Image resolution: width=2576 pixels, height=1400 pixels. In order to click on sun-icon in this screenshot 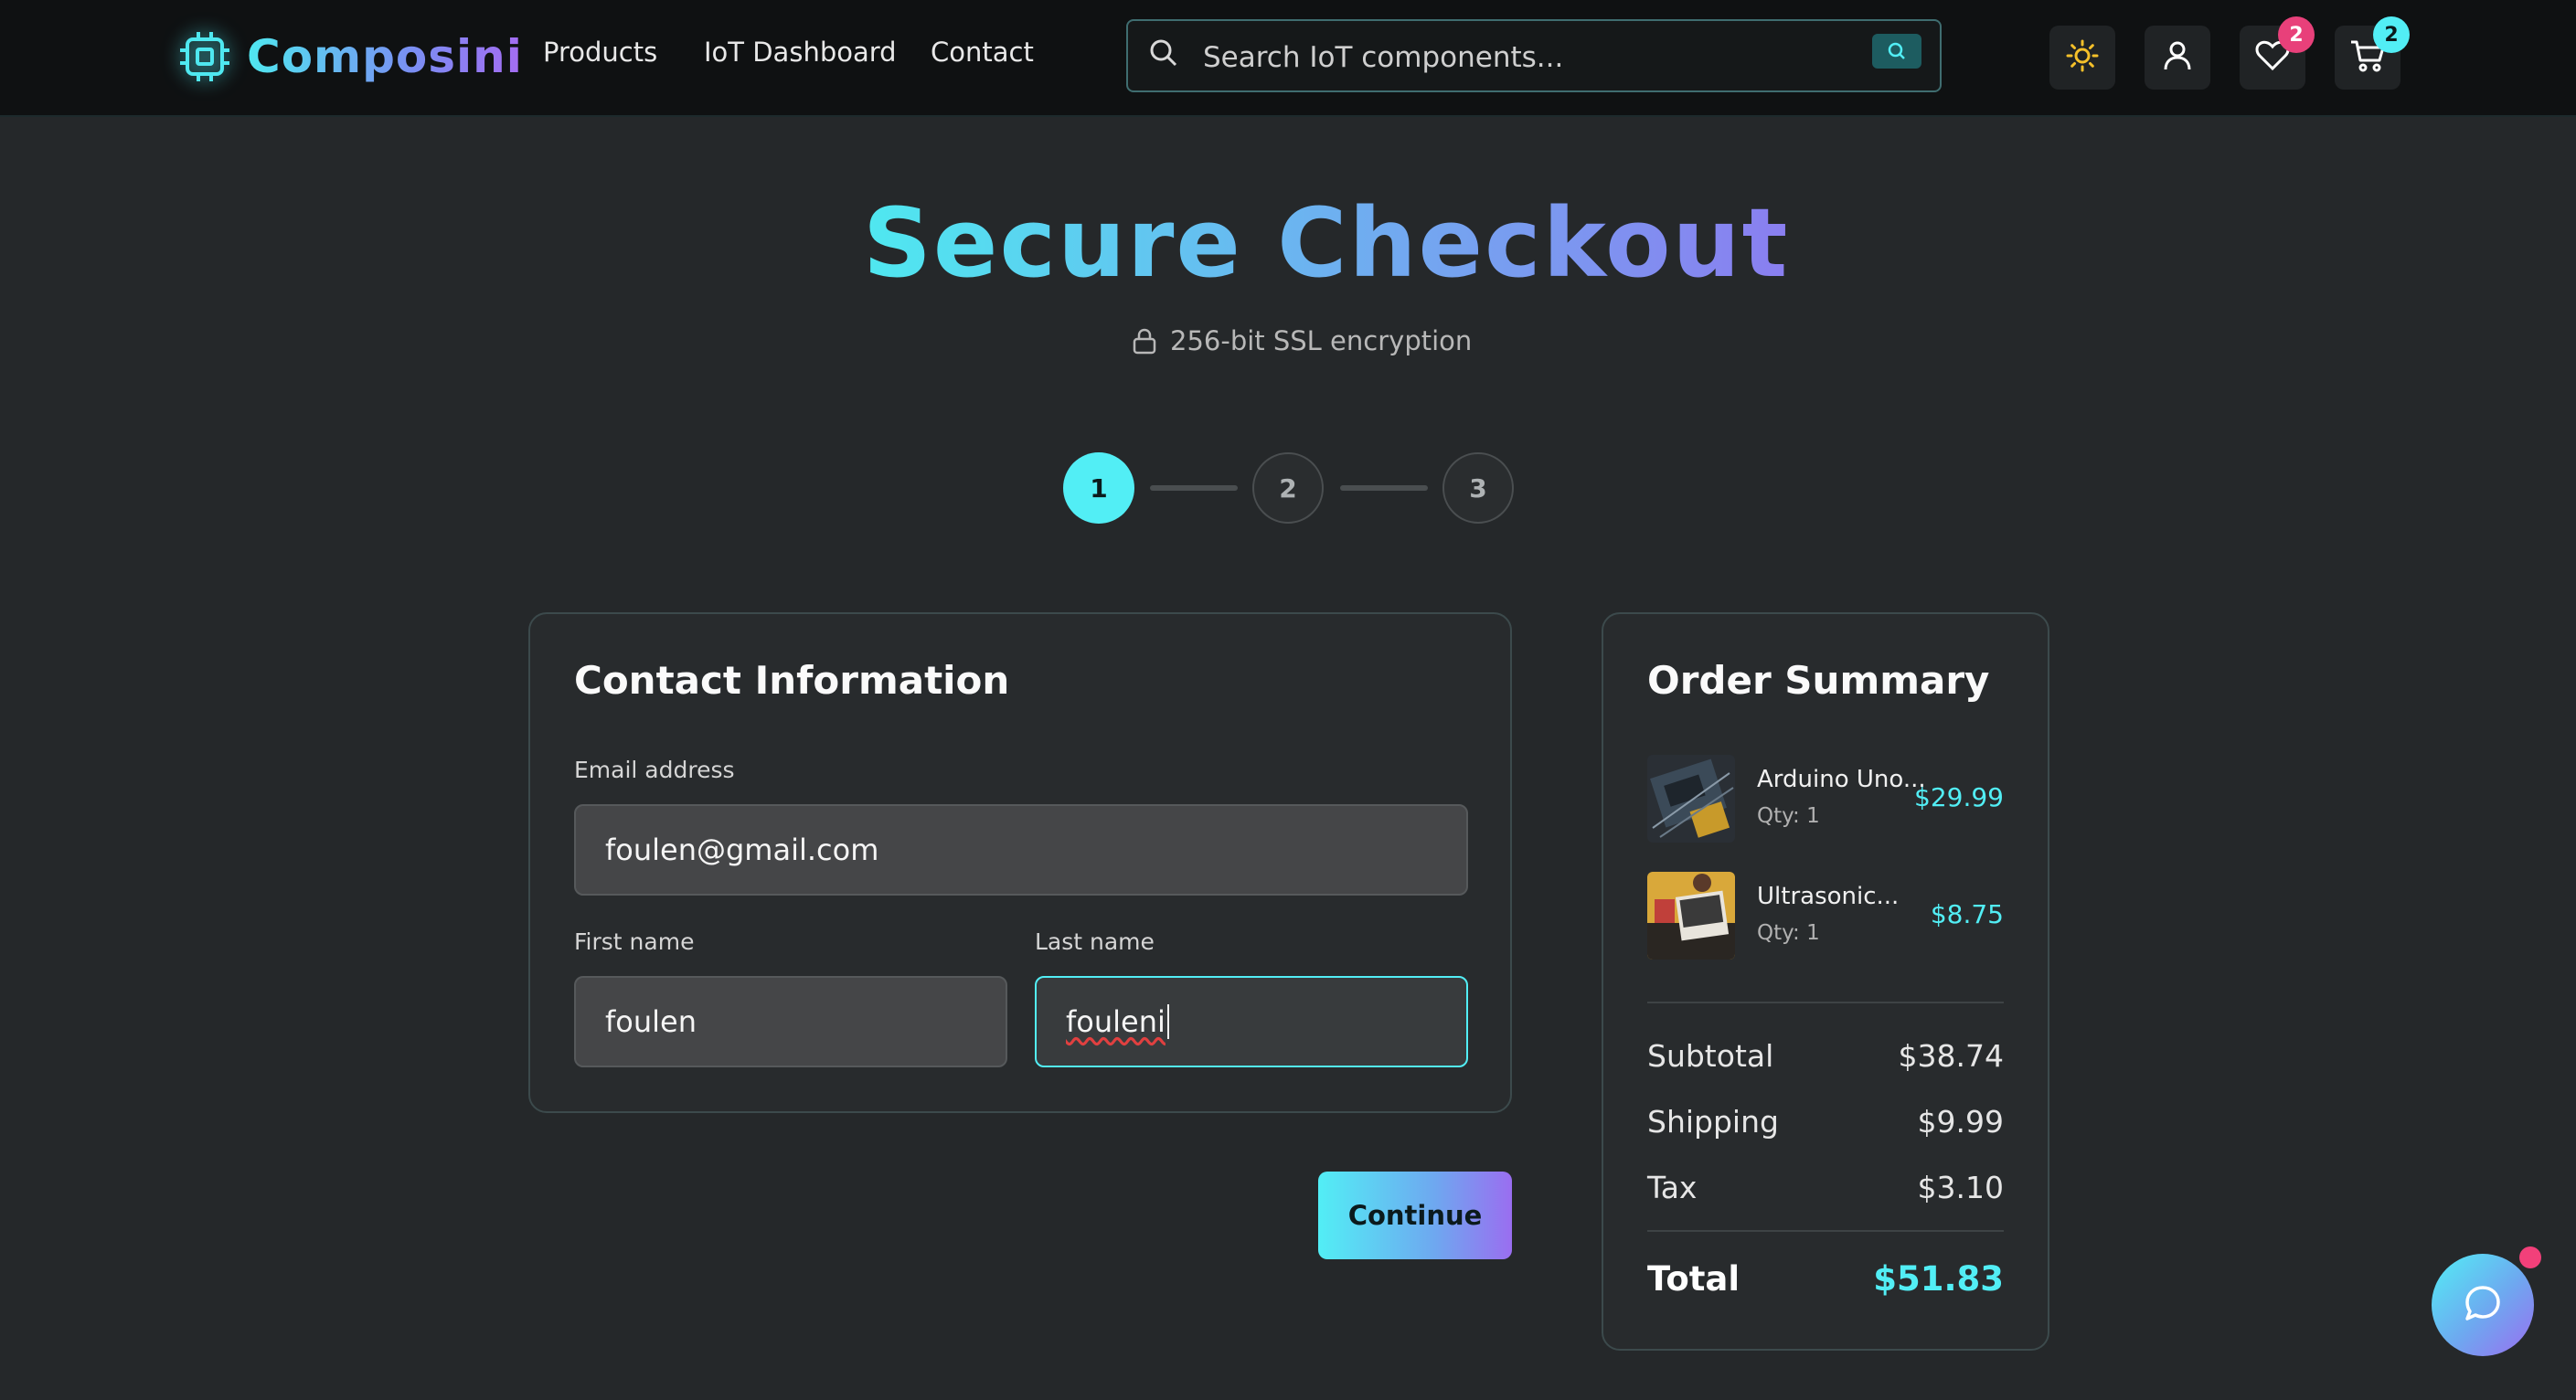, I will do `click(2082, 57)`.